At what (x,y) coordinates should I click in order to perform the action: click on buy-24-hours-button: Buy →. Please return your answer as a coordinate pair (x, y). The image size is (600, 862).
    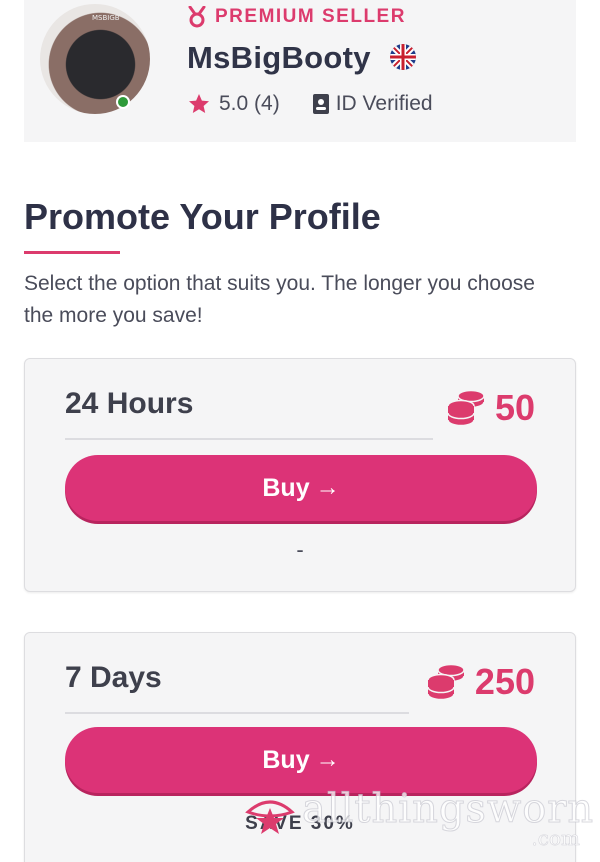
    Looking at the image, I should click on (301, 488).